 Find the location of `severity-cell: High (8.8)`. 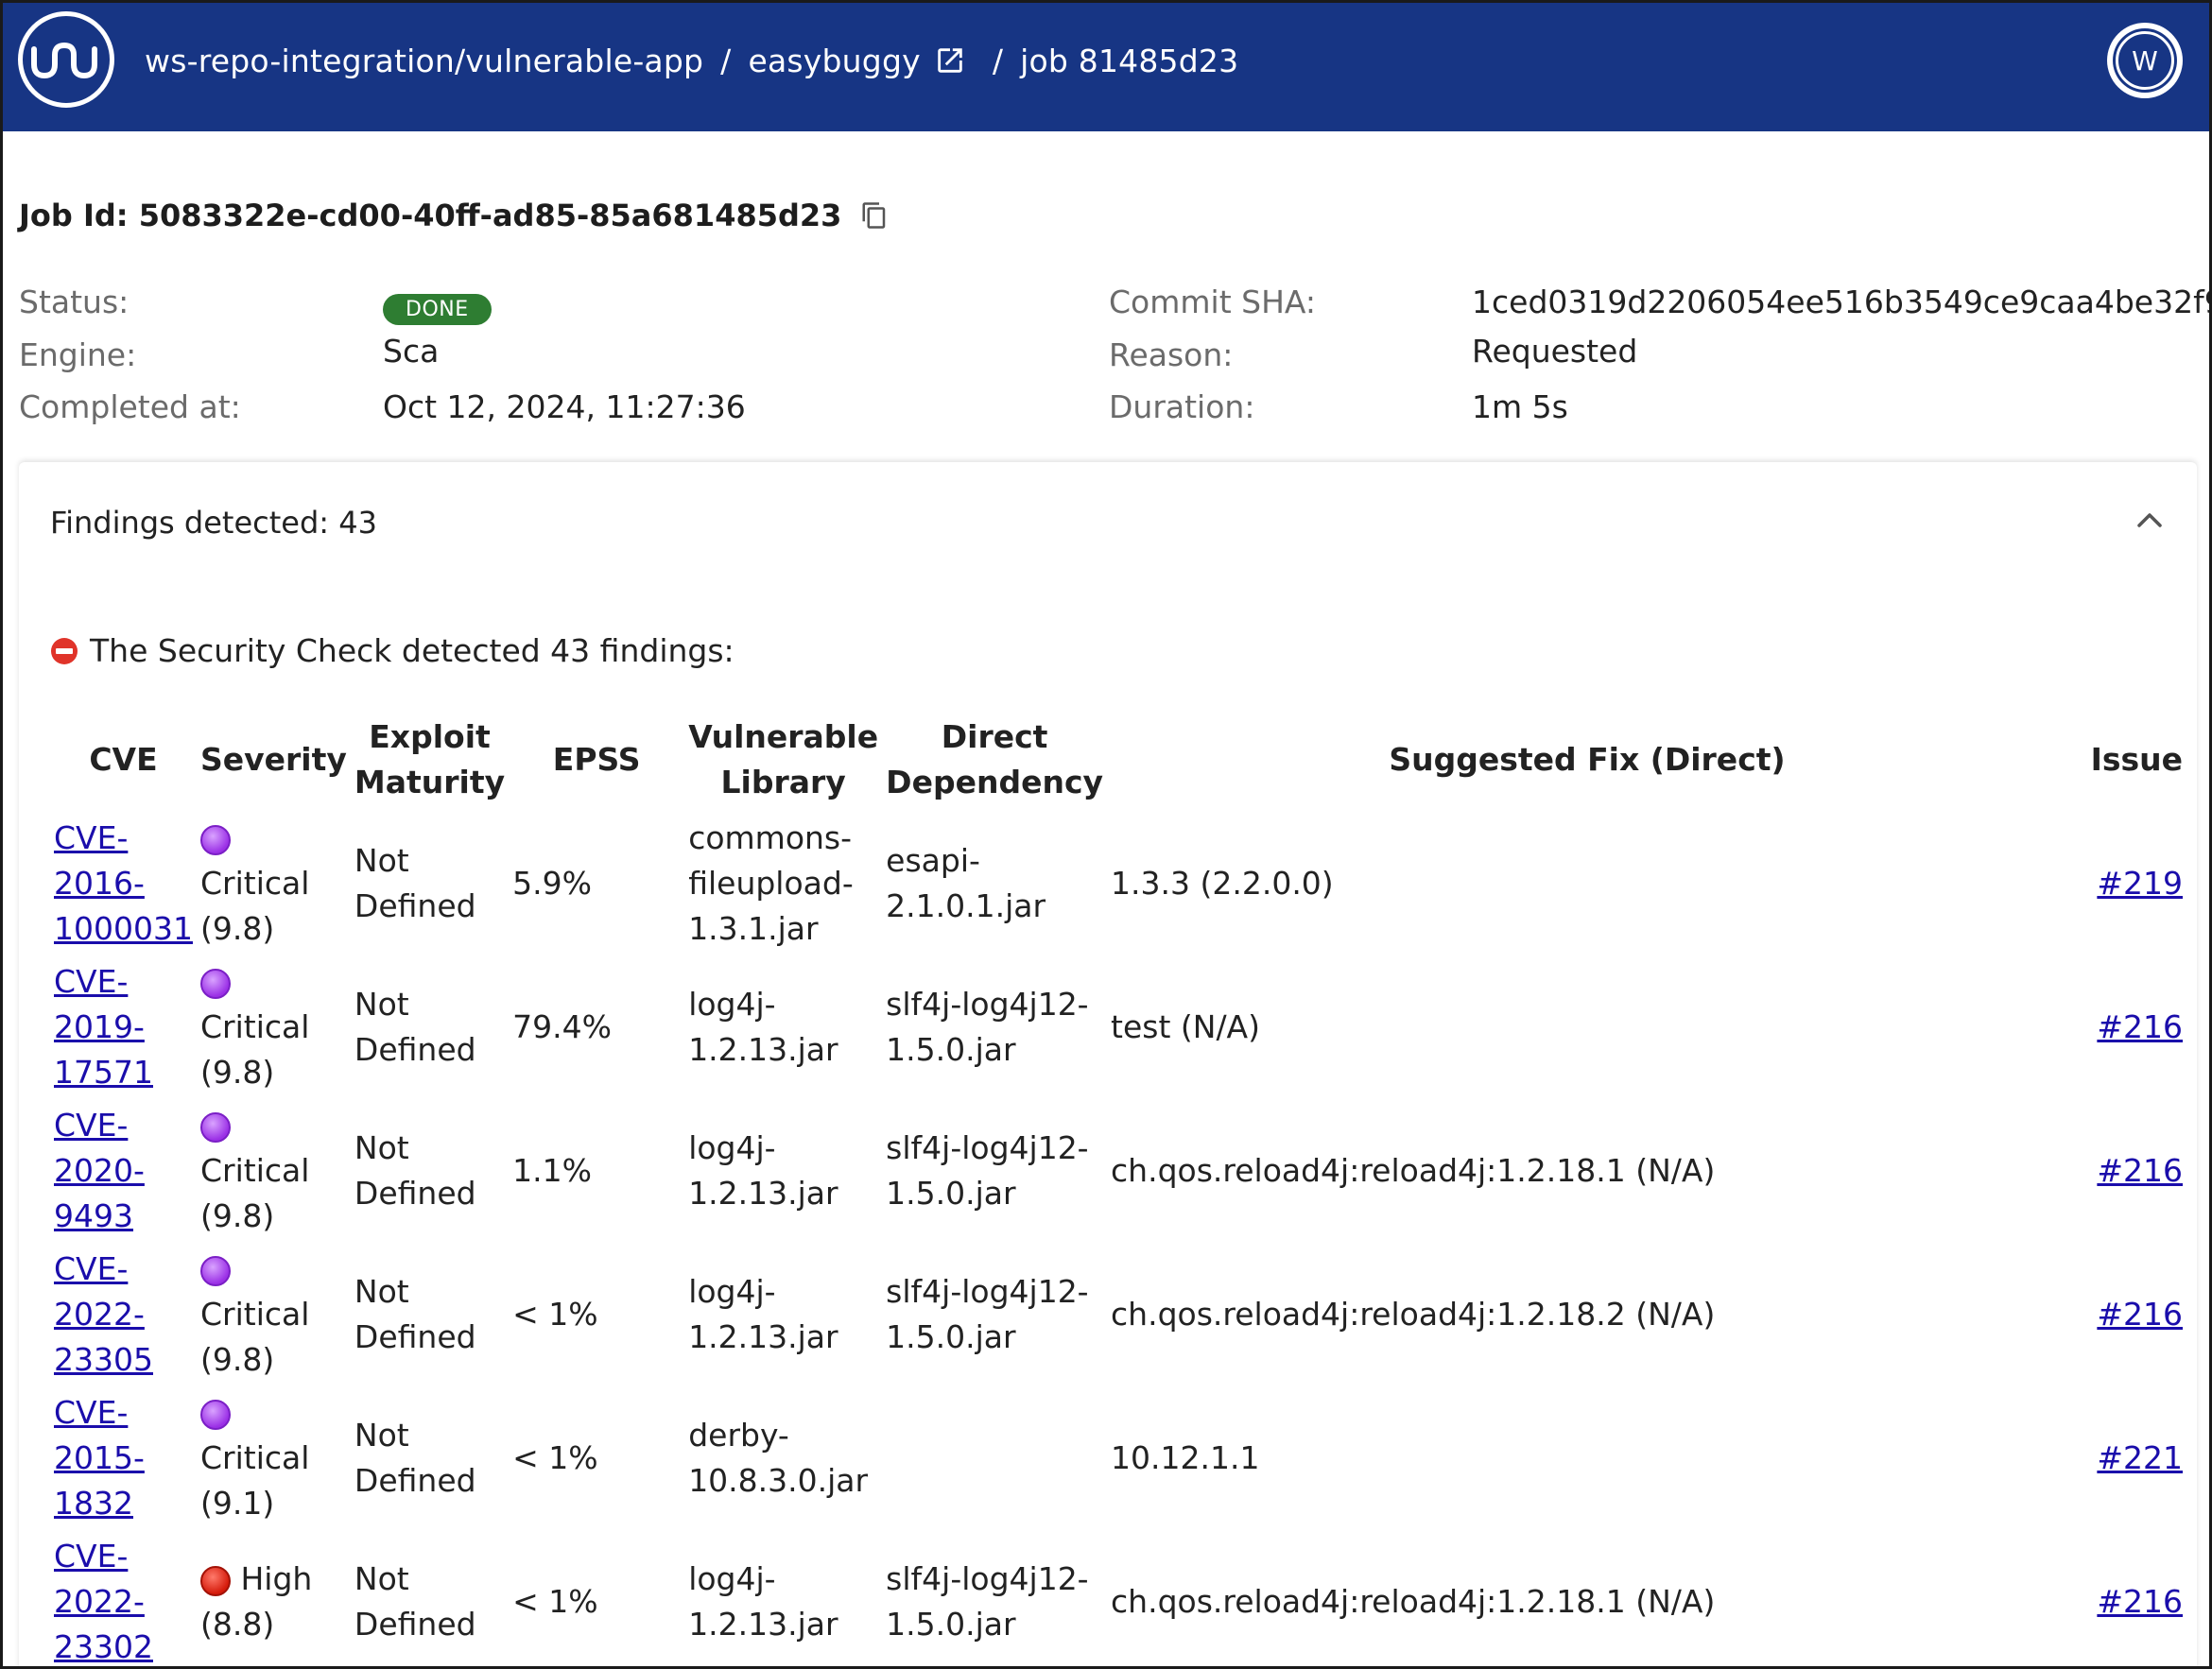

severity-cell: High (8.8) is located at coordinates (274, 1598).